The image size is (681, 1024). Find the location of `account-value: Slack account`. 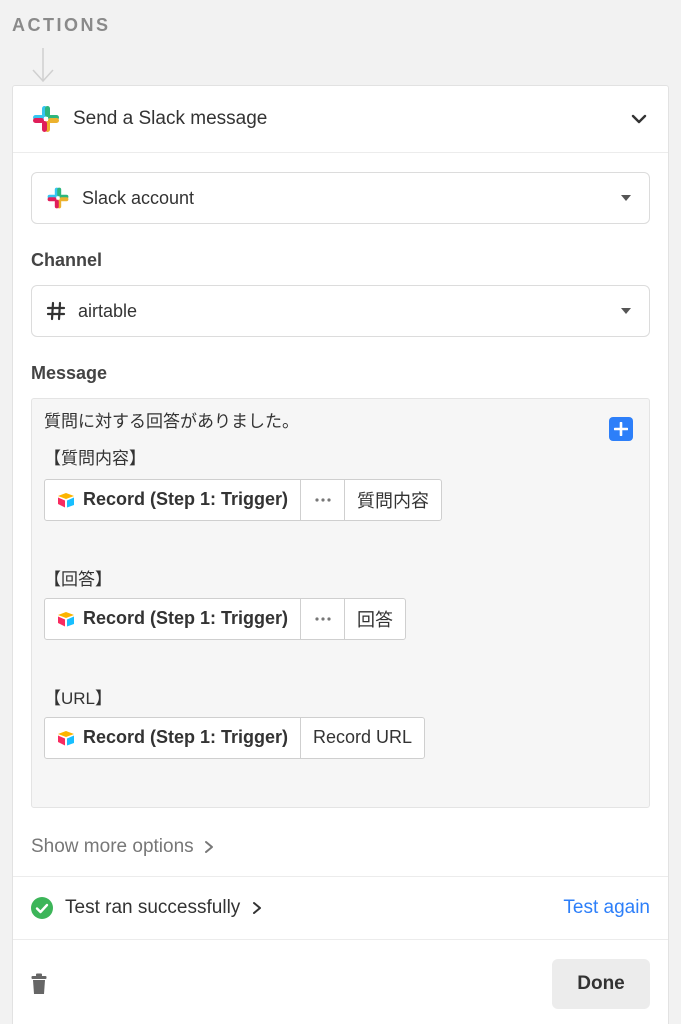

account-value: Slack account is located at coordinates (138, 197).